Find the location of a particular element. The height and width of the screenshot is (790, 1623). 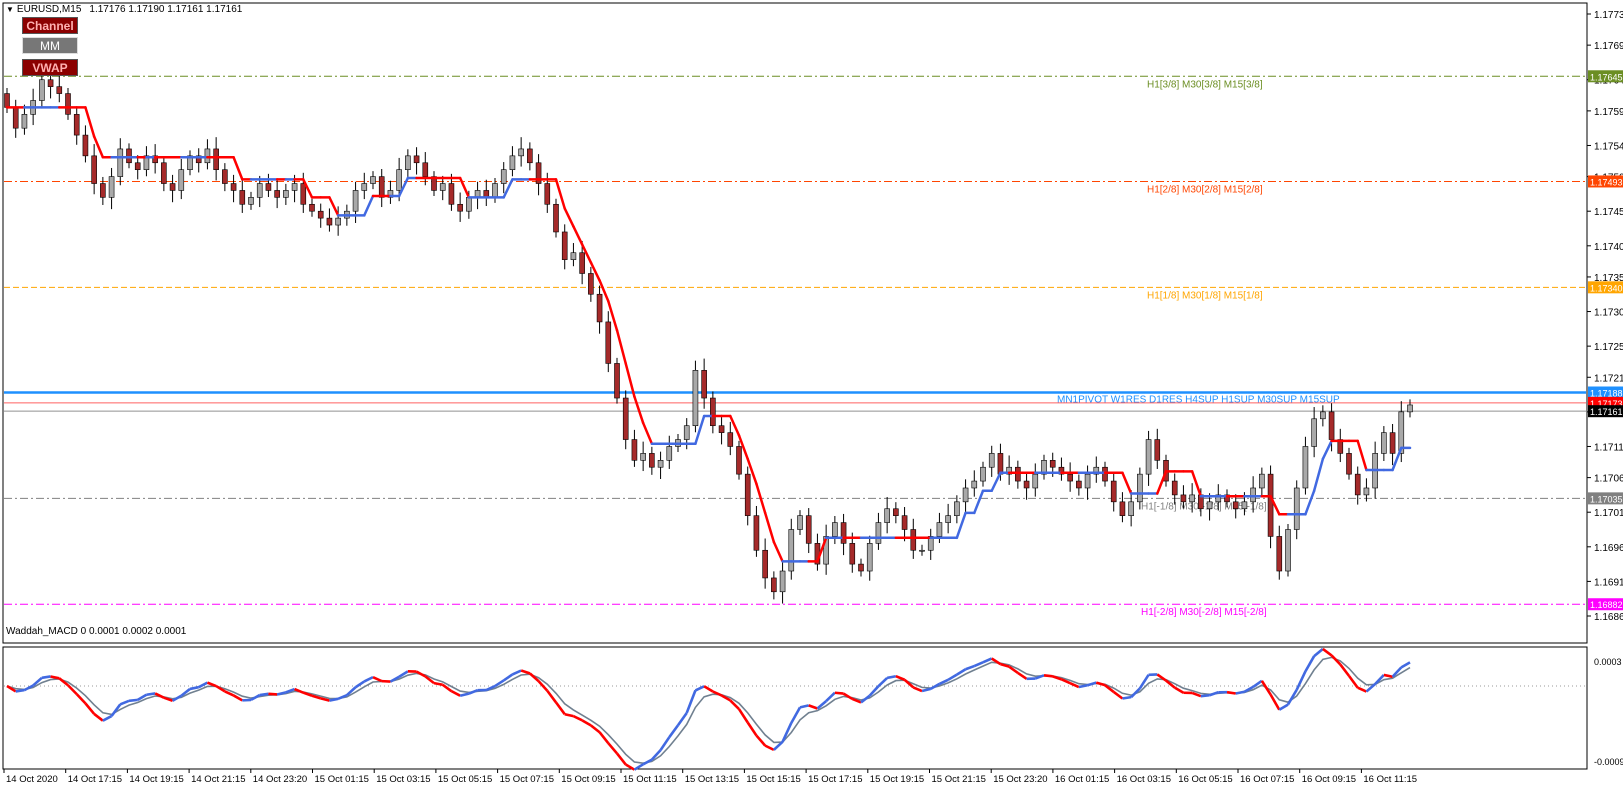

price-tag-label: 1.17493 is located at coordinates (1606, 182).